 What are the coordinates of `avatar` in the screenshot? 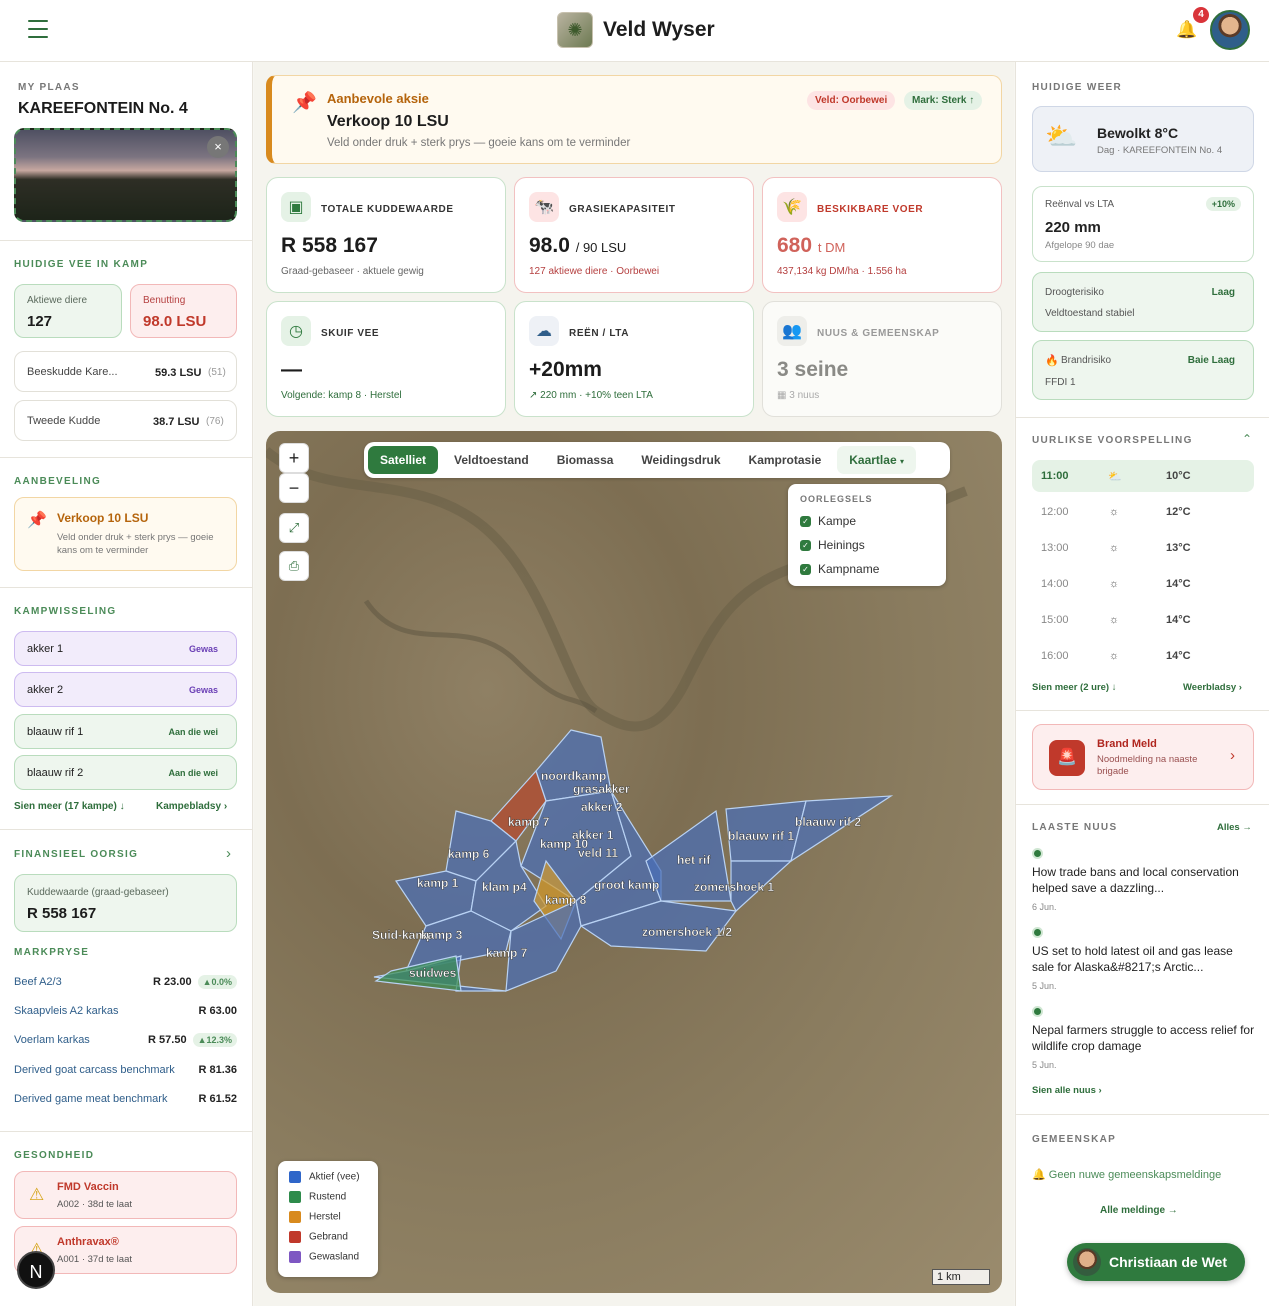 It's located at (1230, 30).